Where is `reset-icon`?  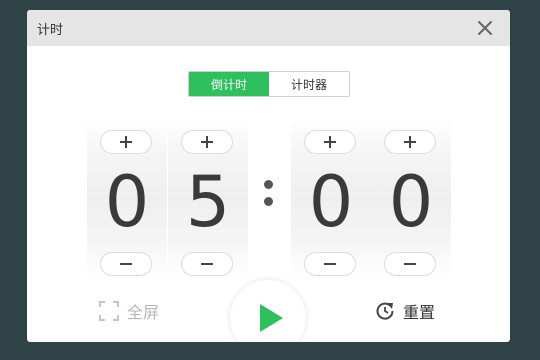
reset-icon is located at coordinates (385, 311).